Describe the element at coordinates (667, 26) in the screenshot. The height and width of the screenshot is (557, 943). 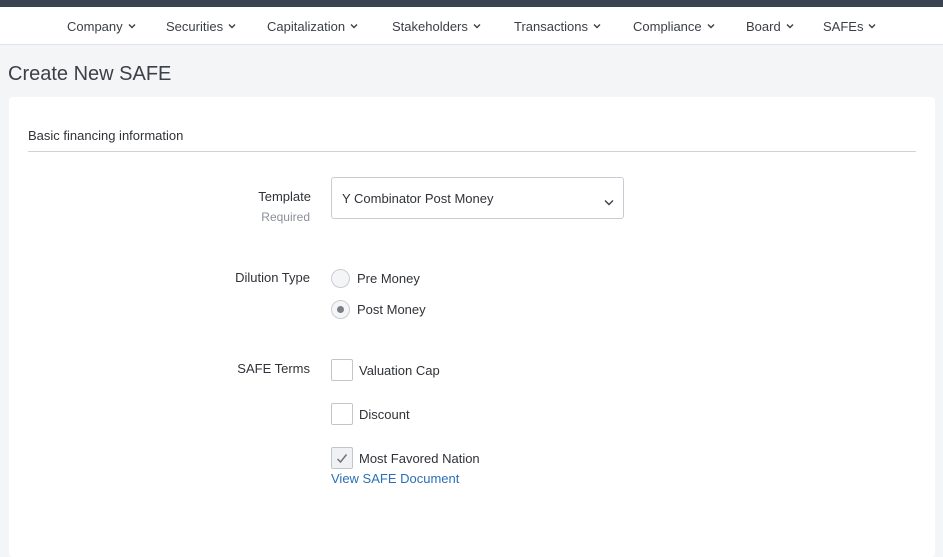
I see `nav-item-label: Compliance` at that location.